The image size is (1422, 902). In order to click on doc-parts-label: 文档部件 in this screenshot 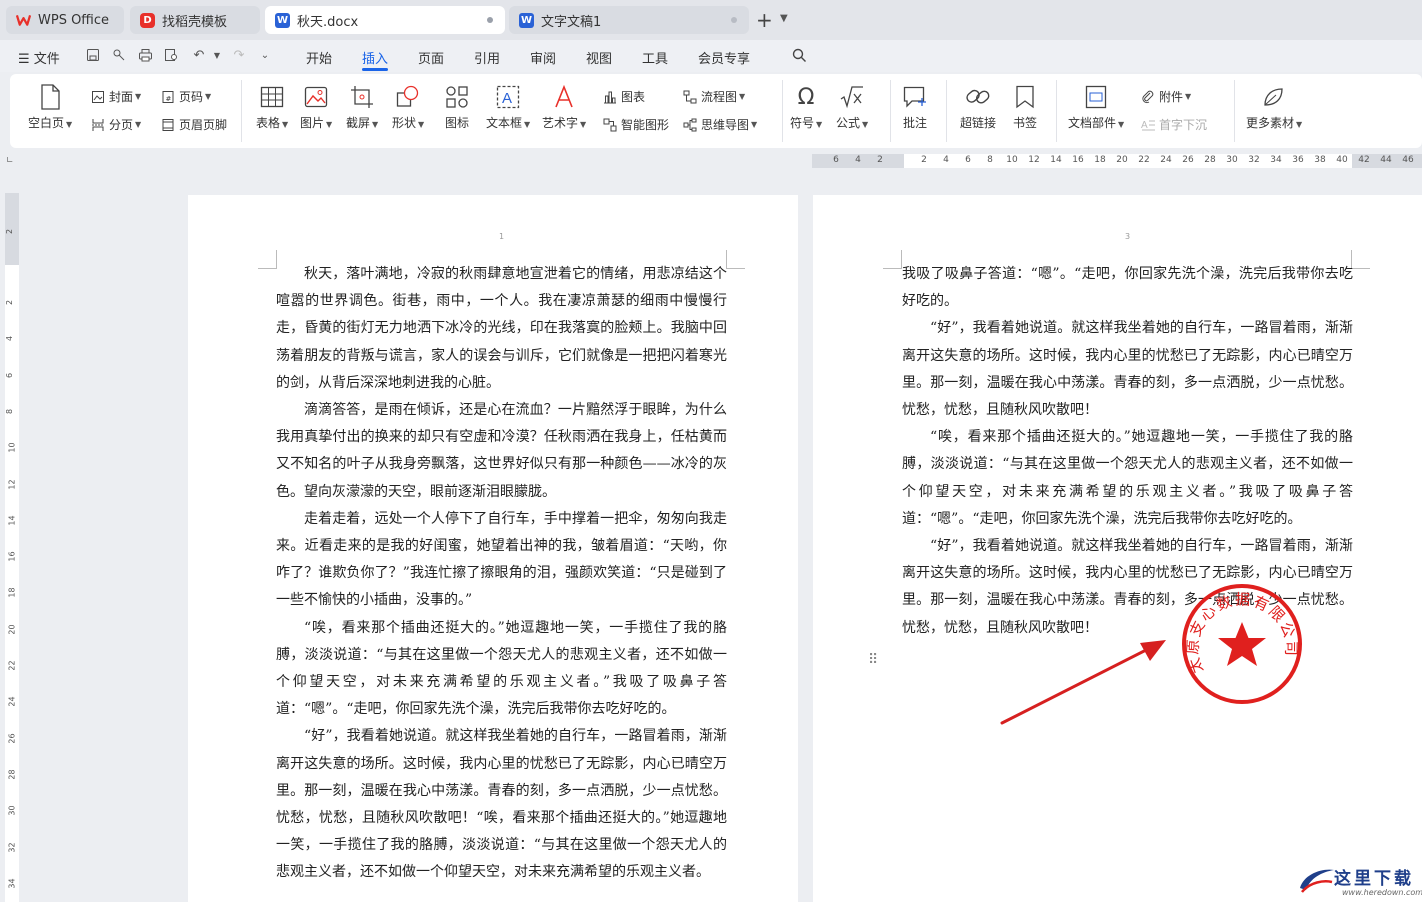, I will do `click(1092, 123)`.